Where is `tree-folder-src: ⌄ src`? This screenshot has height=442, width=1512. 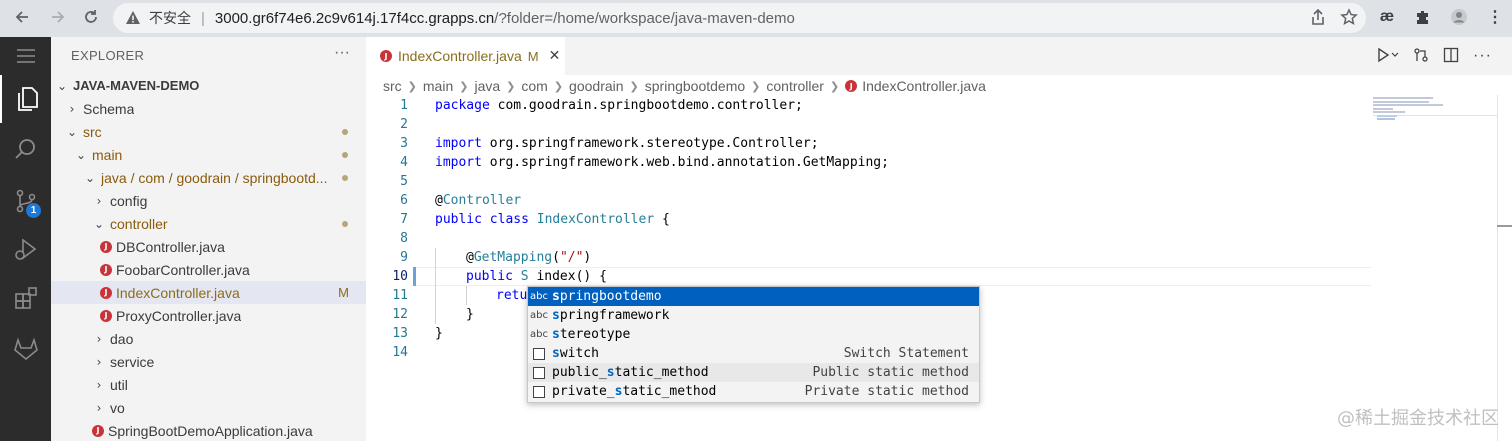
tree-folder-src: ⌄ src is located at coordinates (208, 131).